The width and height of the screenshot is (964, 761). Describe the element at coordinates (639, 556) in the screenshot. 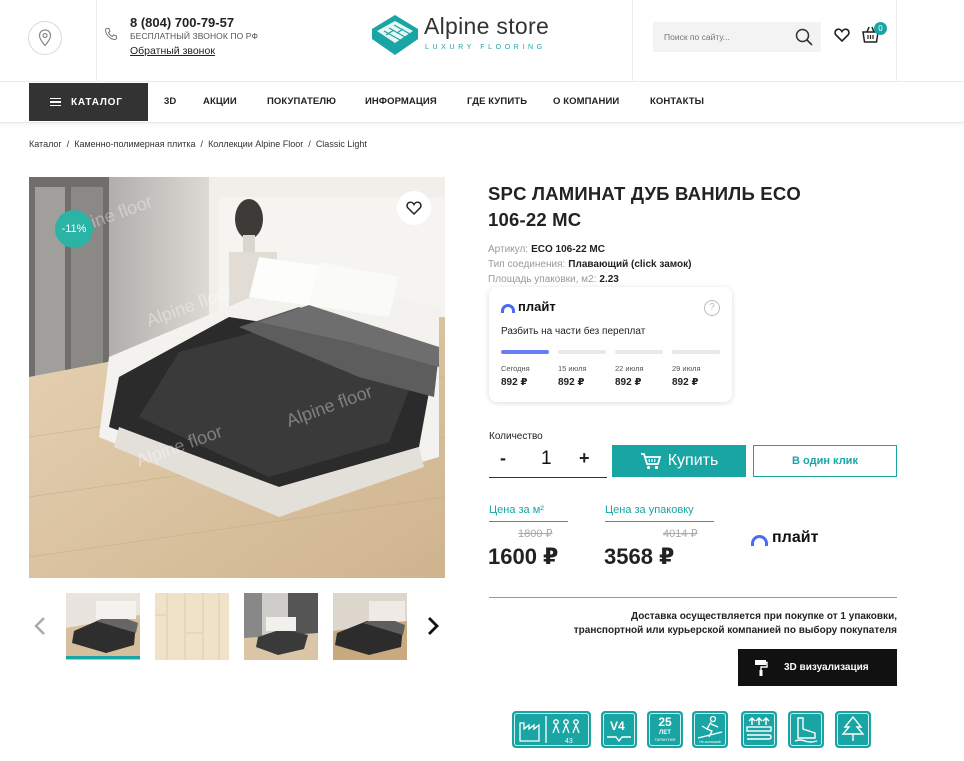

I see `price-per-pack: 3568 ₽` at that location.